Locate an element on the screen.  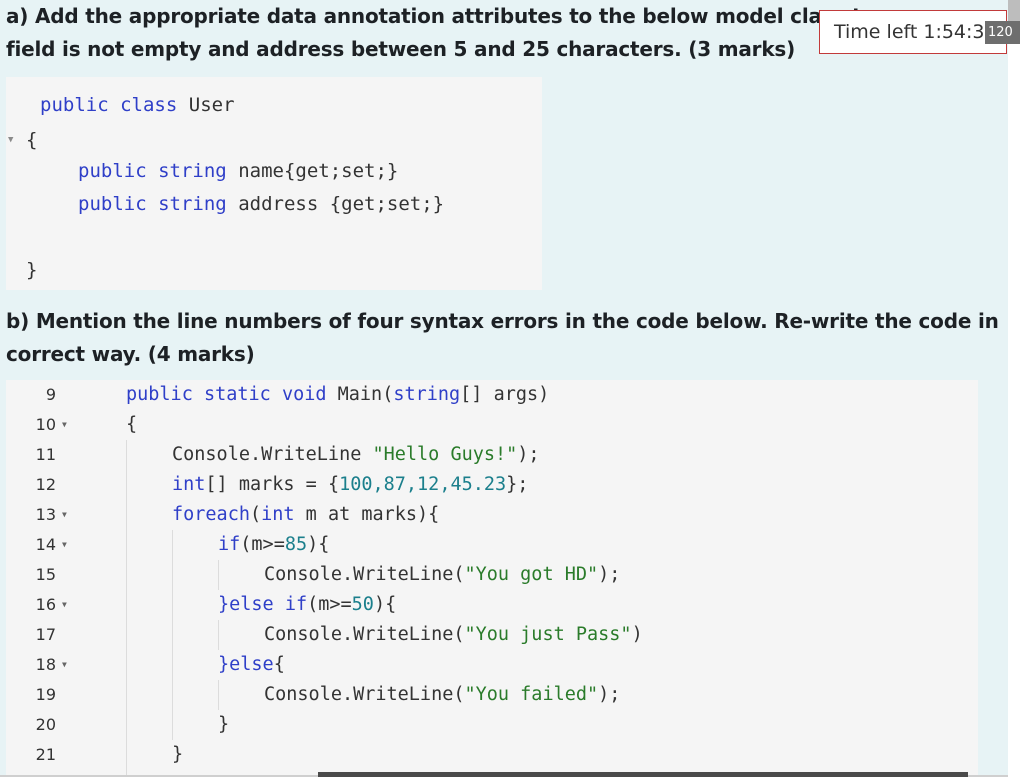
gutter-row: 18 ▼ is located at coordinates (54, 665).